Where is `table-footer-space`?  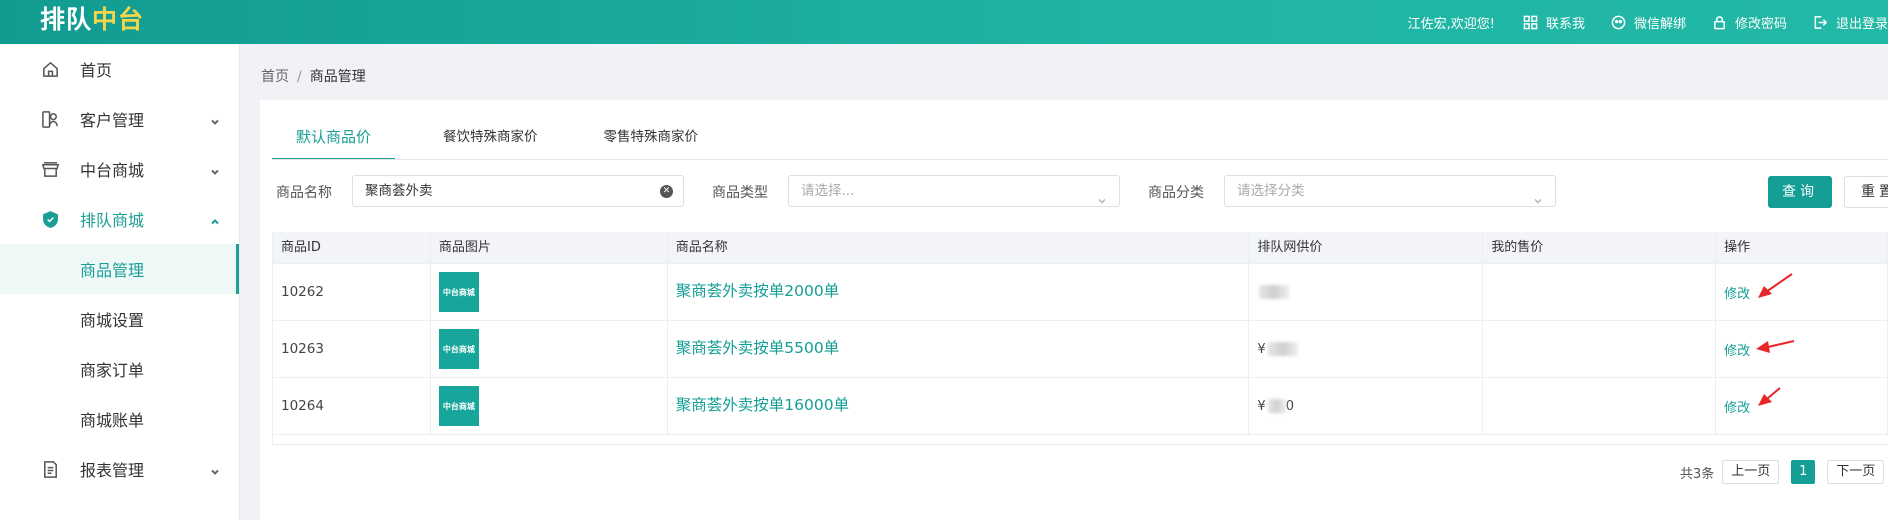
table-footer-space is located at coordinates (1080, 440).